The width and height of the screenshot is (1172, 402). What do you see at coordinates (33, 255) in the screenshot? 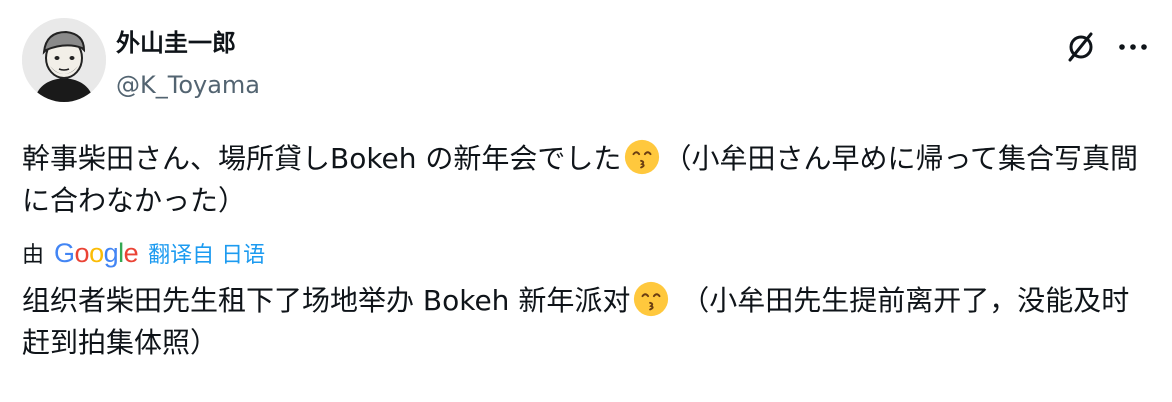
I see `translation-by-prefix: 由` at bounding box center [33, 255].